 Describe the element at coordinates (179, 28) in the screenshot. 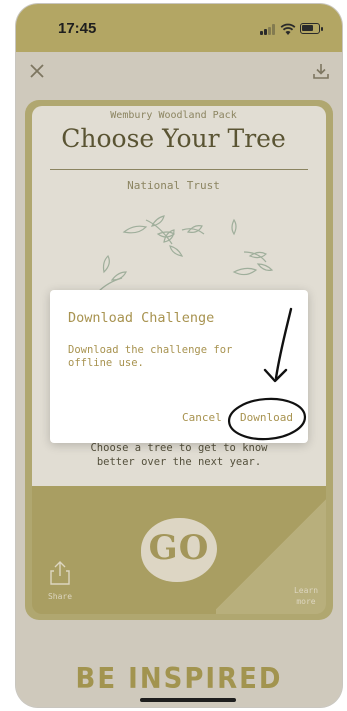

I see `status-bar: 17:45` at that location.